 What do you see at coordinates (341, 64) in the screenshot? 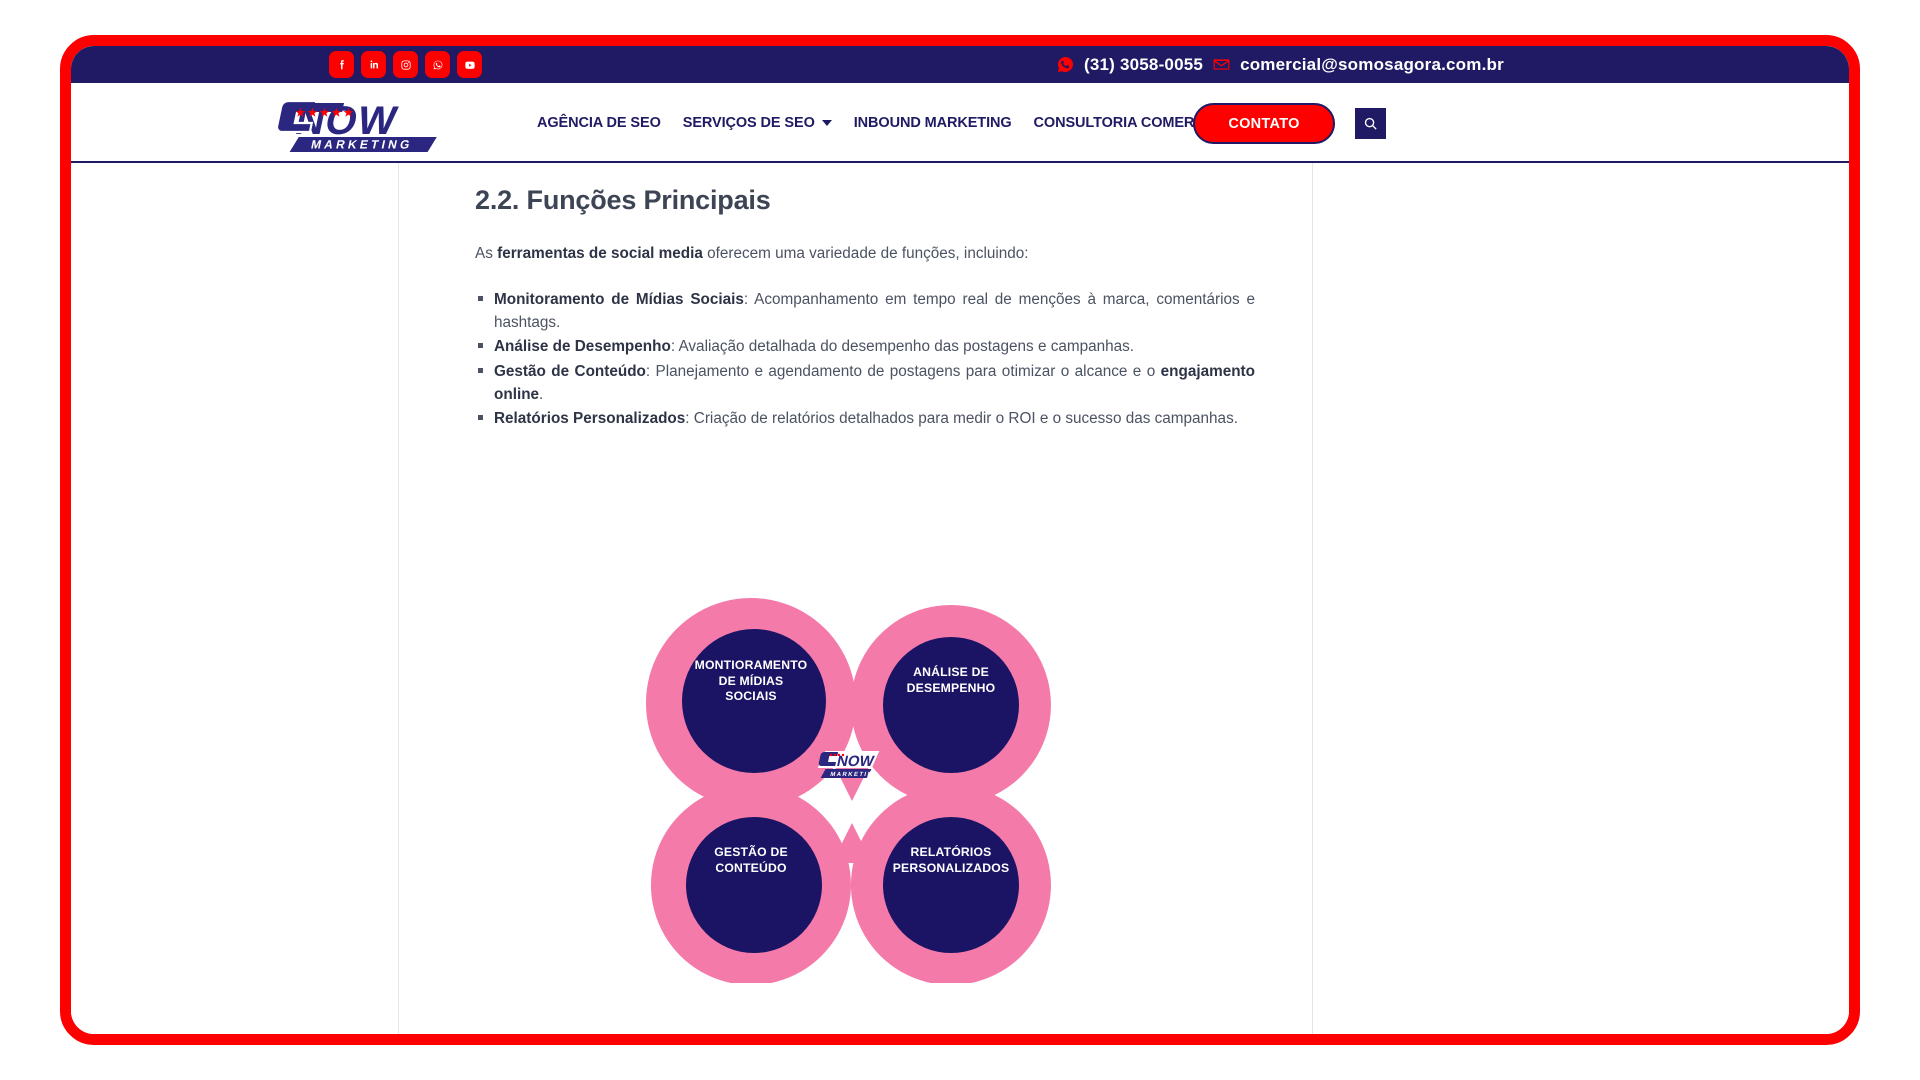
I see `facebook-icon` at bounding box center [341, 64].